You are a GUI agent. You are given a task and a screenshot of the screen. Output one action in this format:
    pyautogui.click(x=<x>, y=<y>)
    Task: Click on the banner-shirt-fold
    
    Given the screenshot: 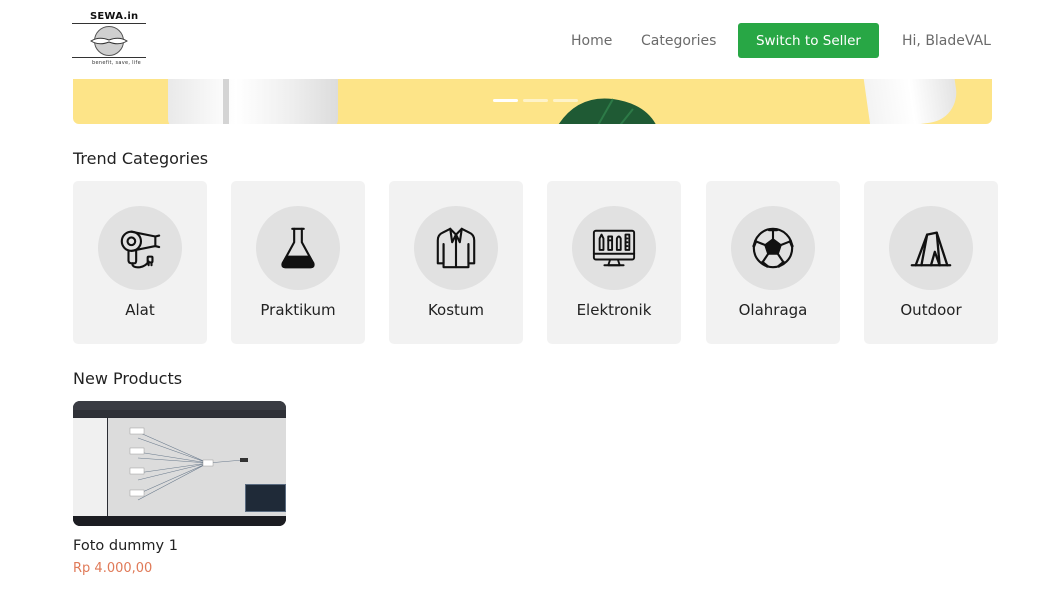 What is the action you would take?
    pyautogui.click(x=226, y=101)
    